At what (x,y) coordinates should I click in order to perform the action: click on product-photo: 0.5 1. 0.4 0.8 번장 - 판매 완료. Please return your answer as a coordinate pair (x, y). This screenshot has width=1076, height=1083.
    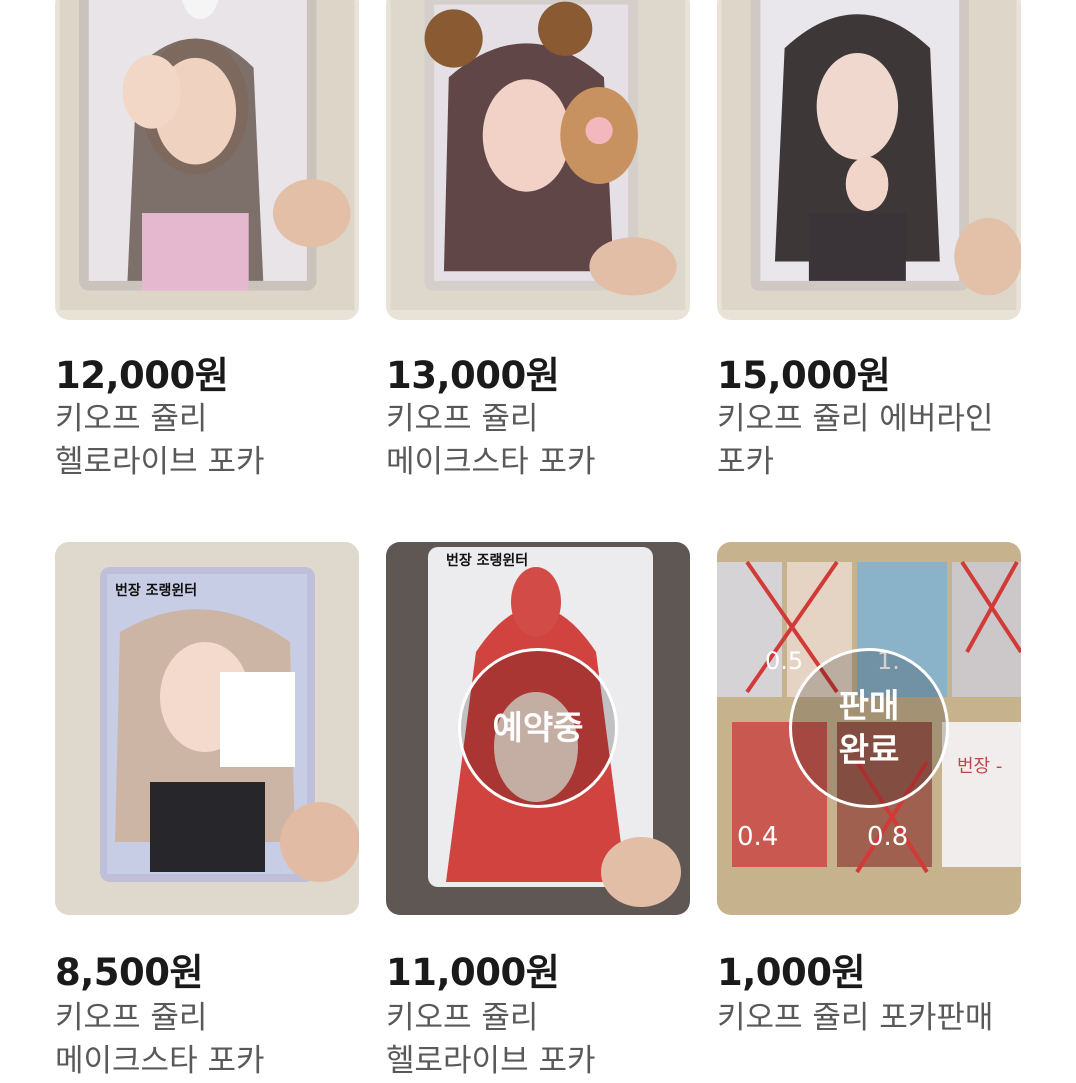
    Looking at the image, I should click on (869, 728).